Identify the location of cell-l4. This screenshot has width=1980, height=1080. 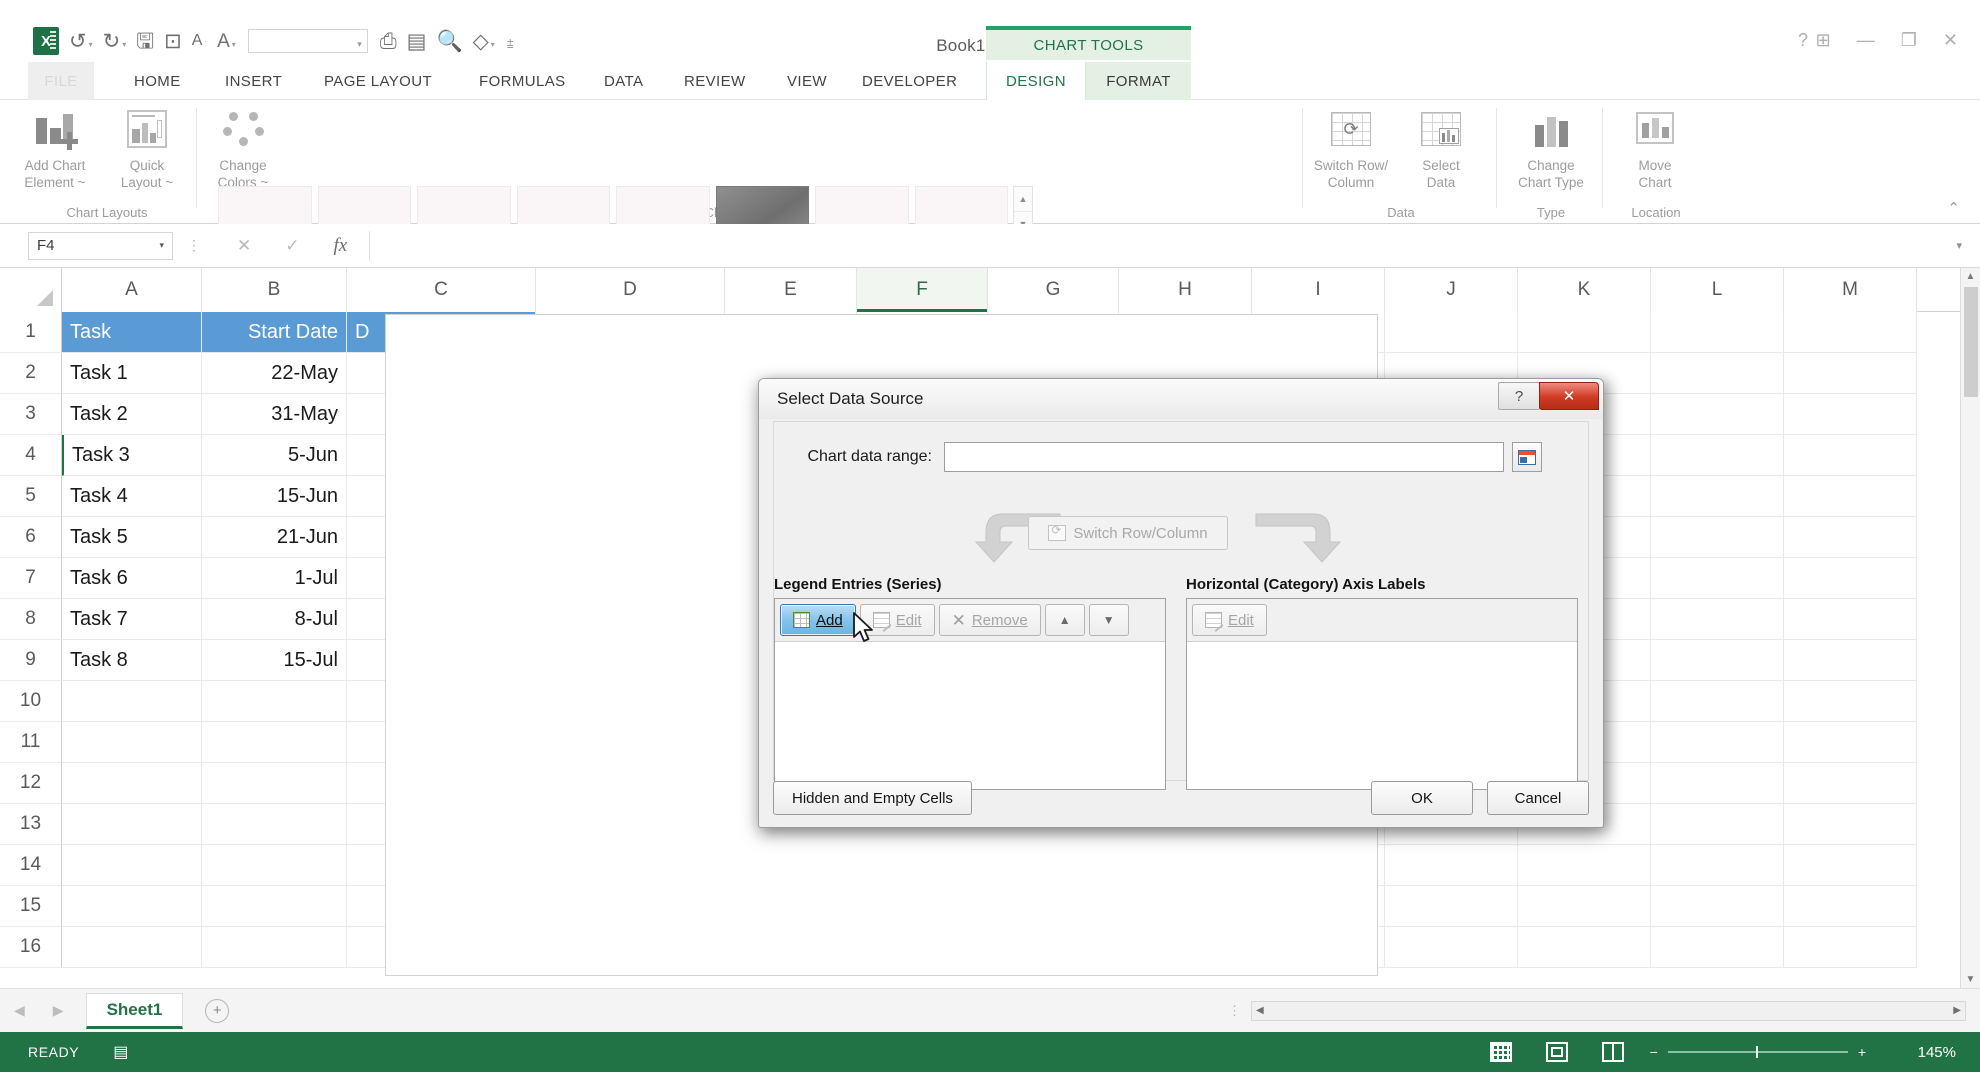
(1717, 455).